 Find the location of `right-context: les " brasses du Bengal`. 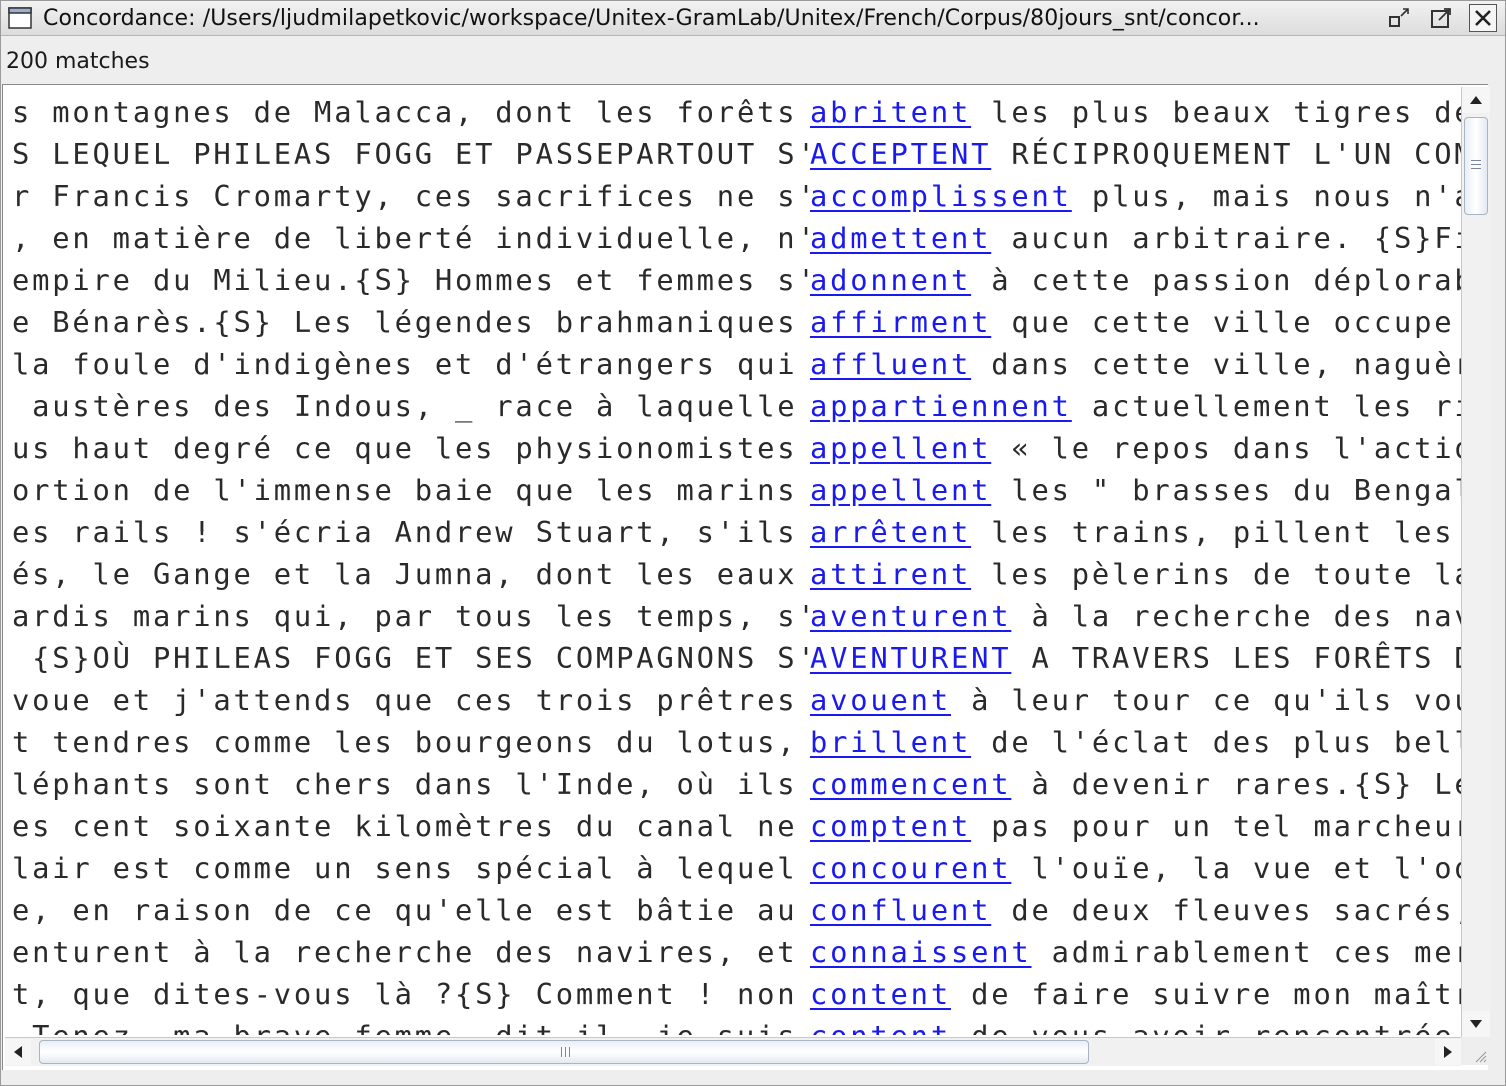

right-context: les " brasses du Bengal is located at coordinates (1226, 490).